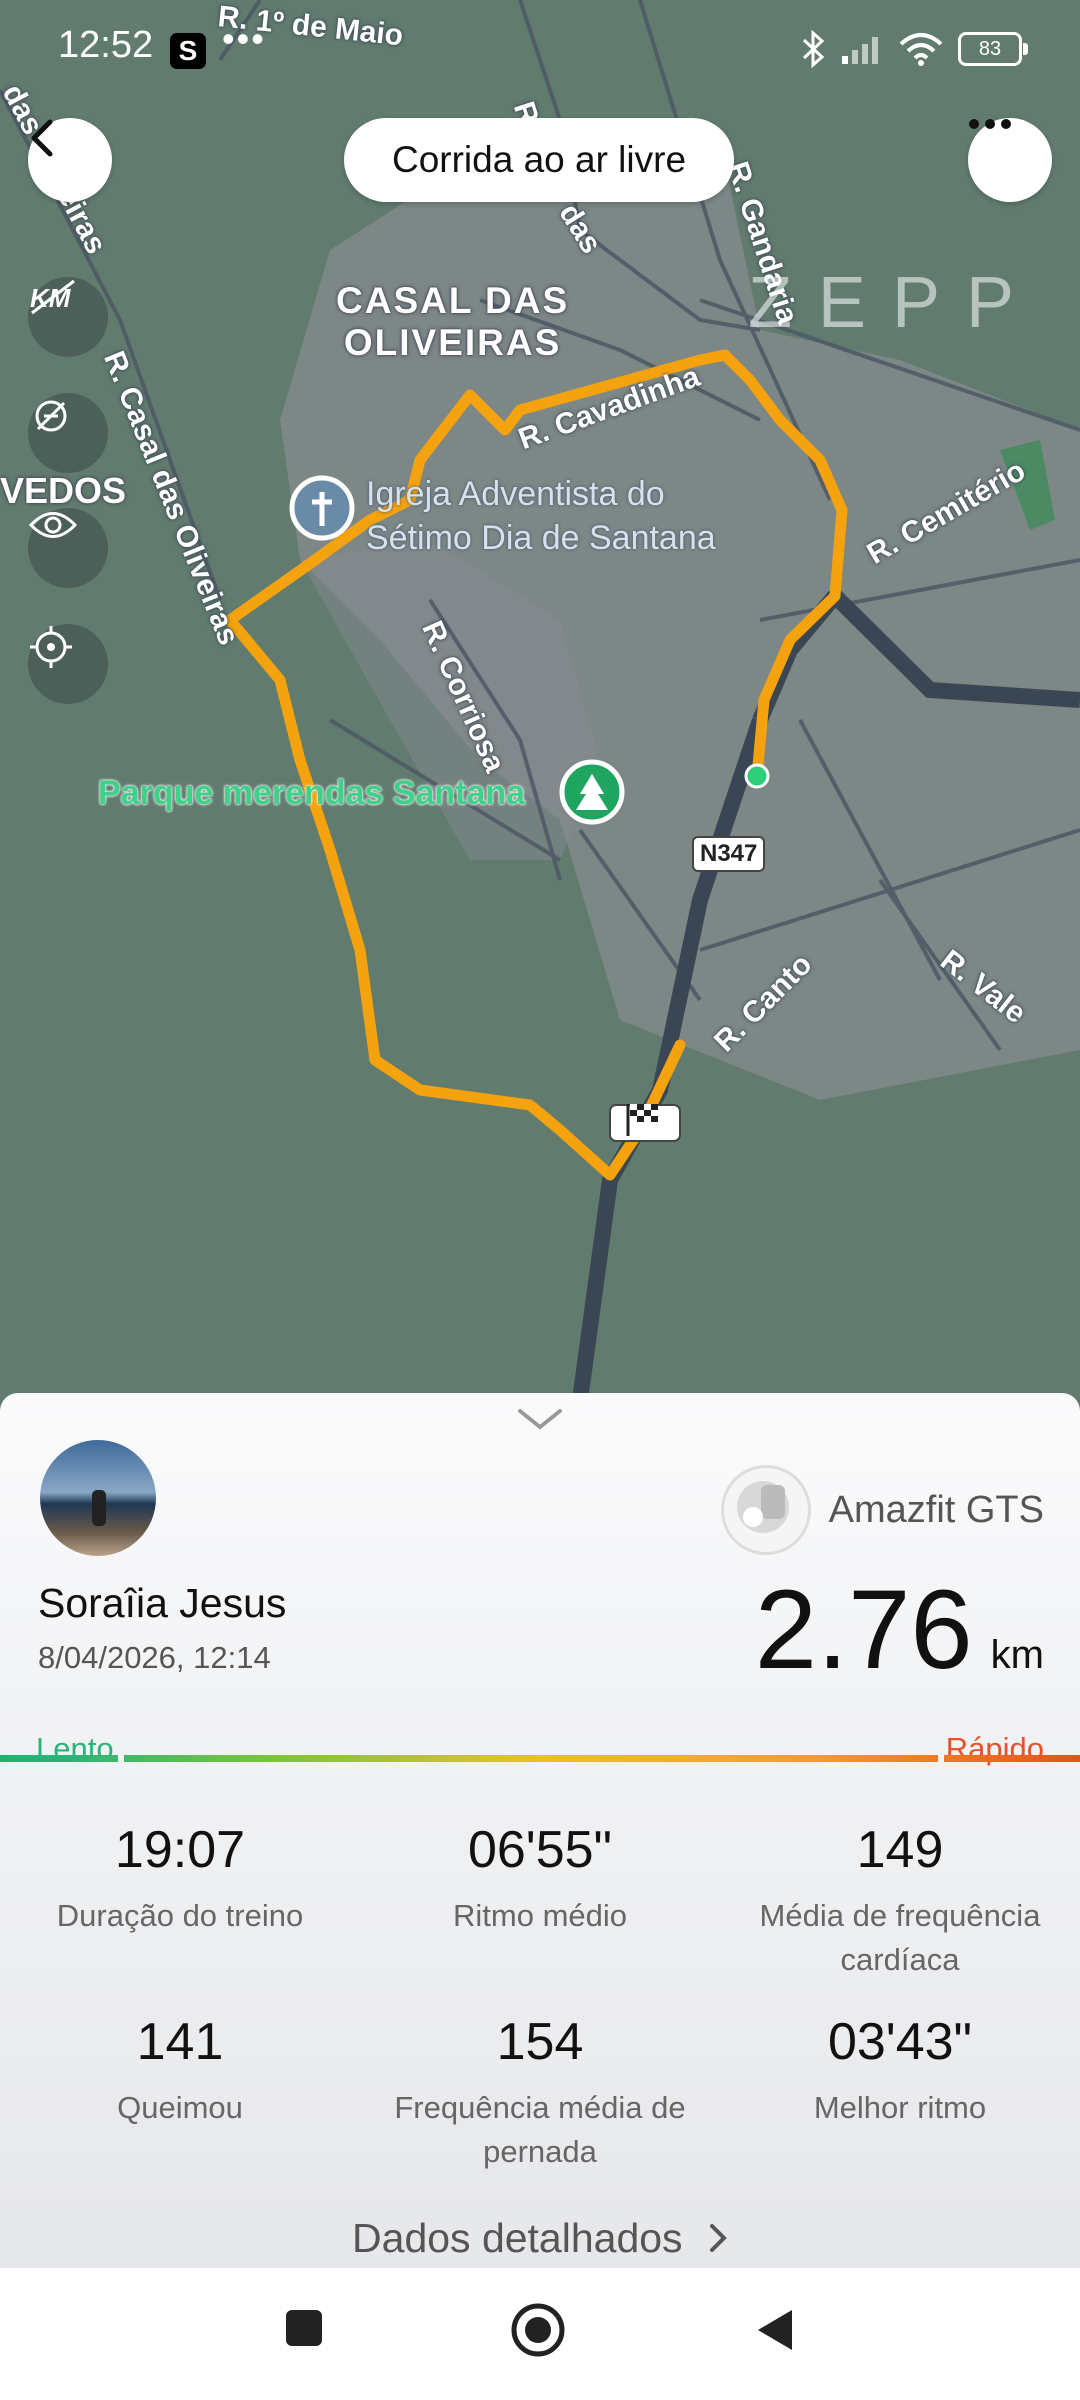  What do you see at coordinates (154, 1657) in the screenshot?
I see `workout-date: 8/04/2026, 12:14` at bounding box center [154, 1657].